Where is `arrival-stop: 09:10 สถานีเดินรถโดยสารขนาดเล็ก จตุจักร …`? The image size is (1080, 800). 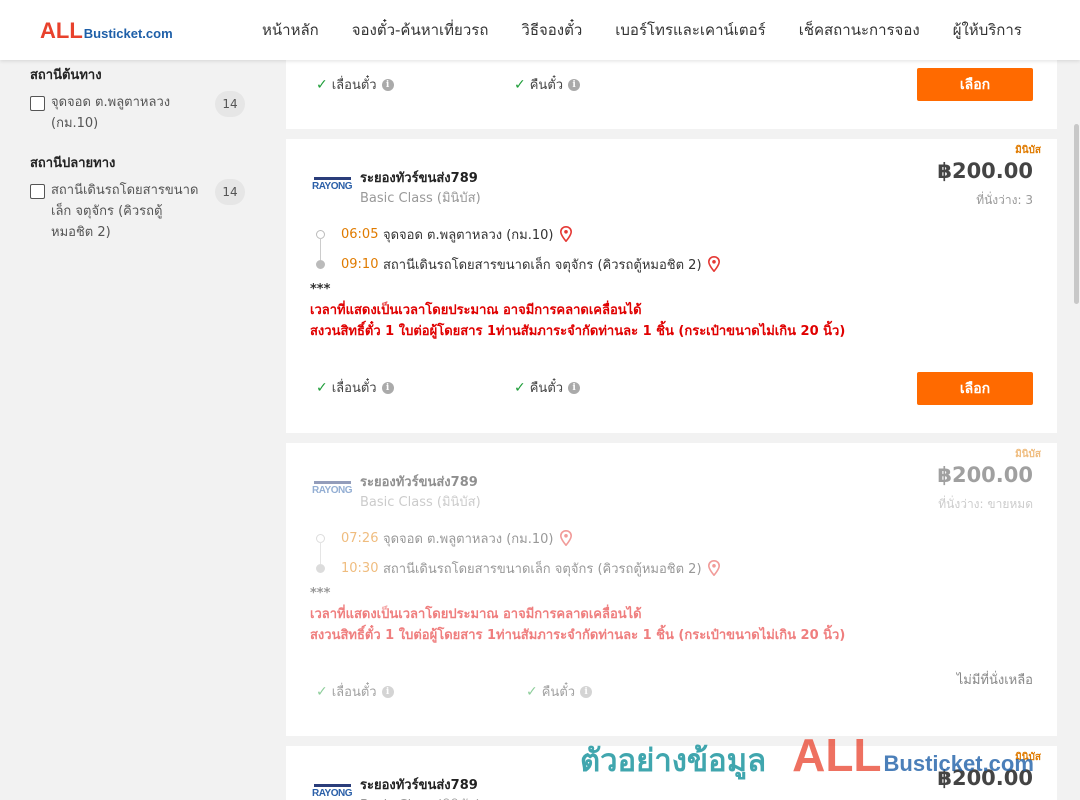 arrival-stop: 09:10 สถานีเดินรถโดยสารขนาดเล็ก จตุจักร … is located at coordinates (518, 264).